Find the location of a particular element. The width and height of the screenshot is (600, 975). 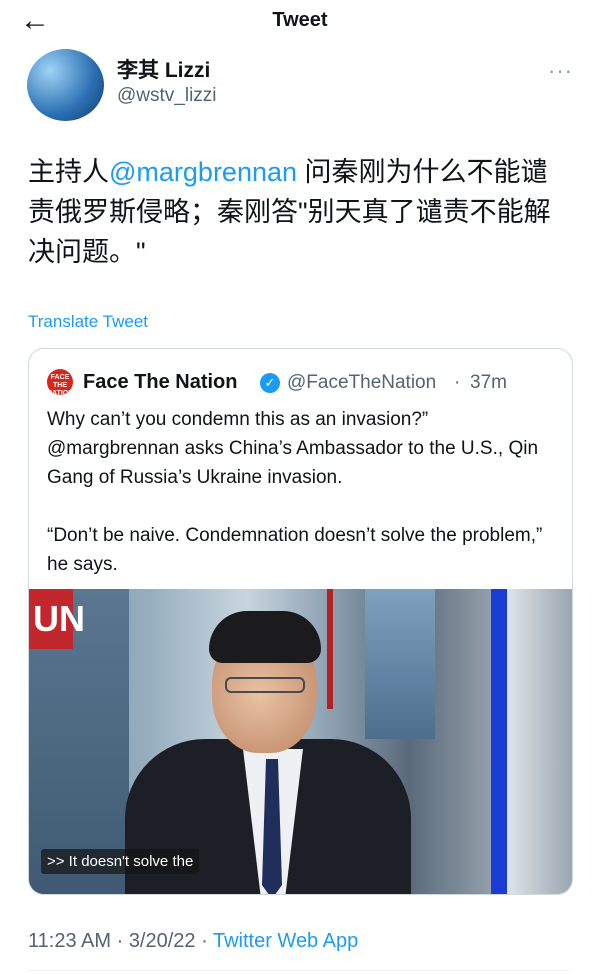

studio-logo: UN is located at coordinates (57, 619).